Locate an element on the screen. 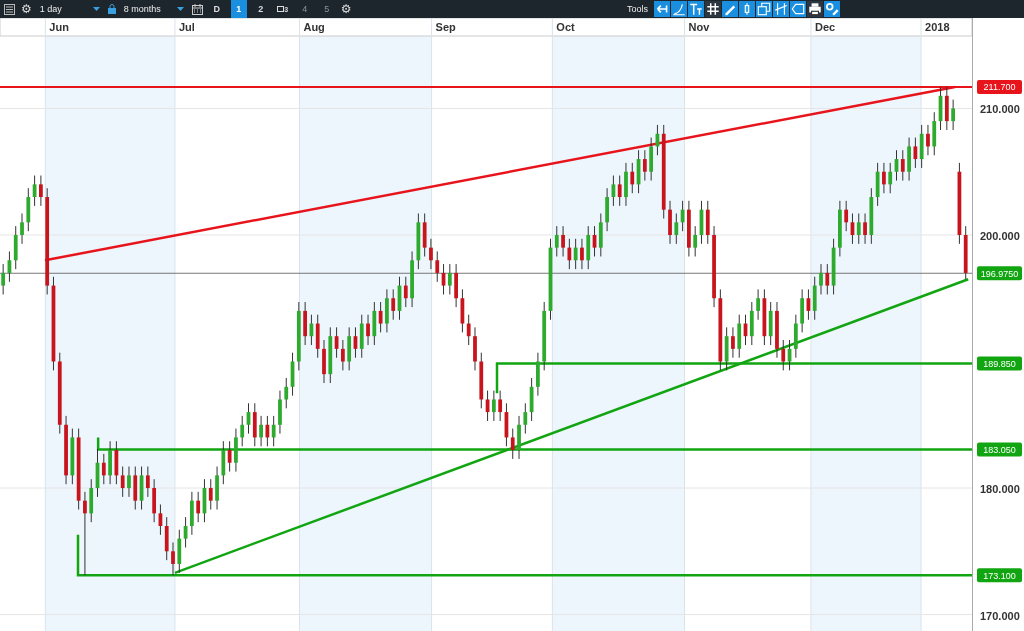 Image resolution: width=1024 pixels, height=631 pixels. period-button: 2 is located at coordinates (260, 9).